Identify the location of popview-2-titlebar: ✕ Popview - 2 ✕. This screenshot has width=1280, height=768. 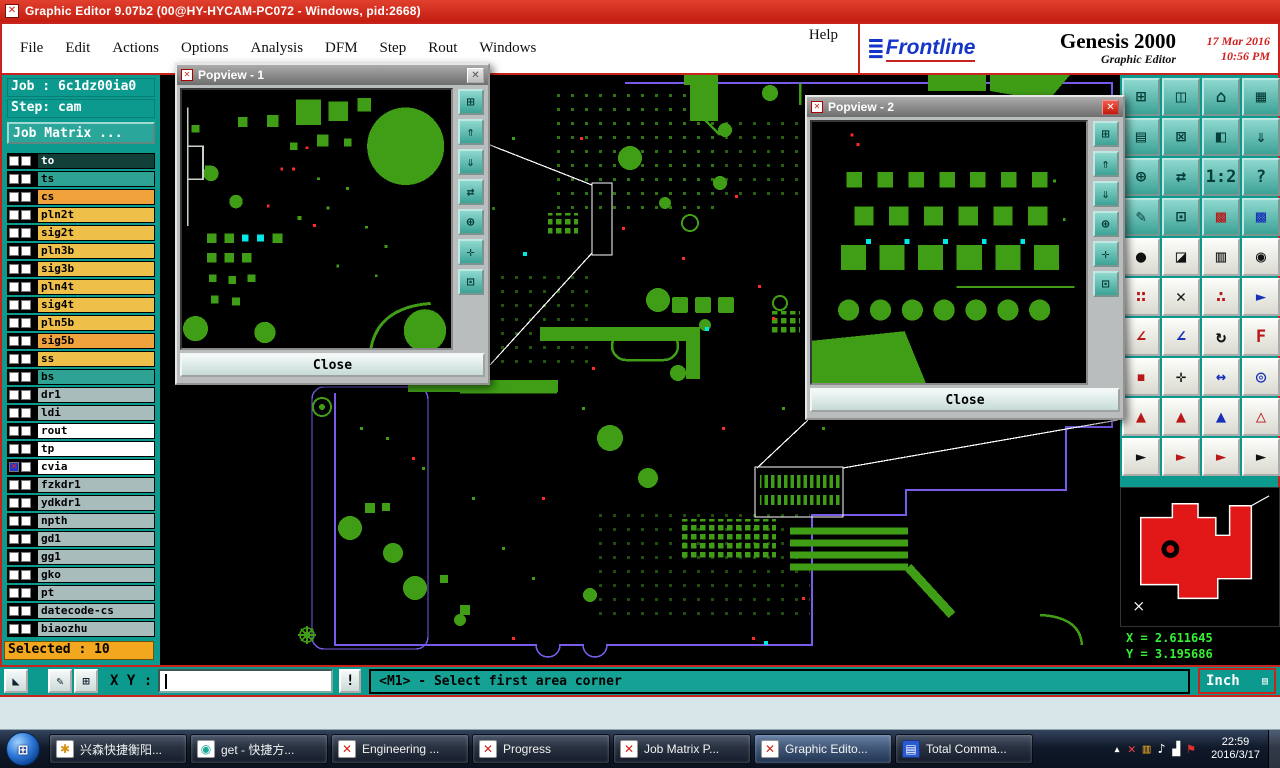
(965, 107).